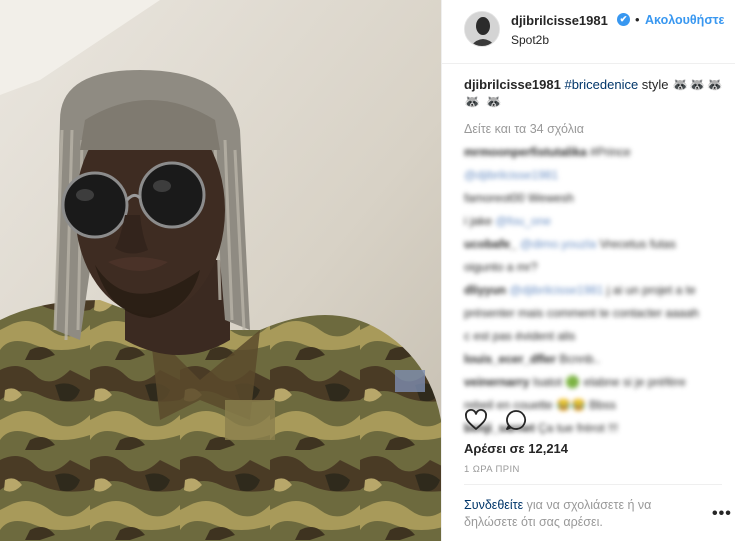 The height and width of the screenshot is (541, 735). Describe the element at coordinates (594, 129) in the screenshot. I see `load-more-comments-button: Δείτε και τα 34 σχόλια` at that location.